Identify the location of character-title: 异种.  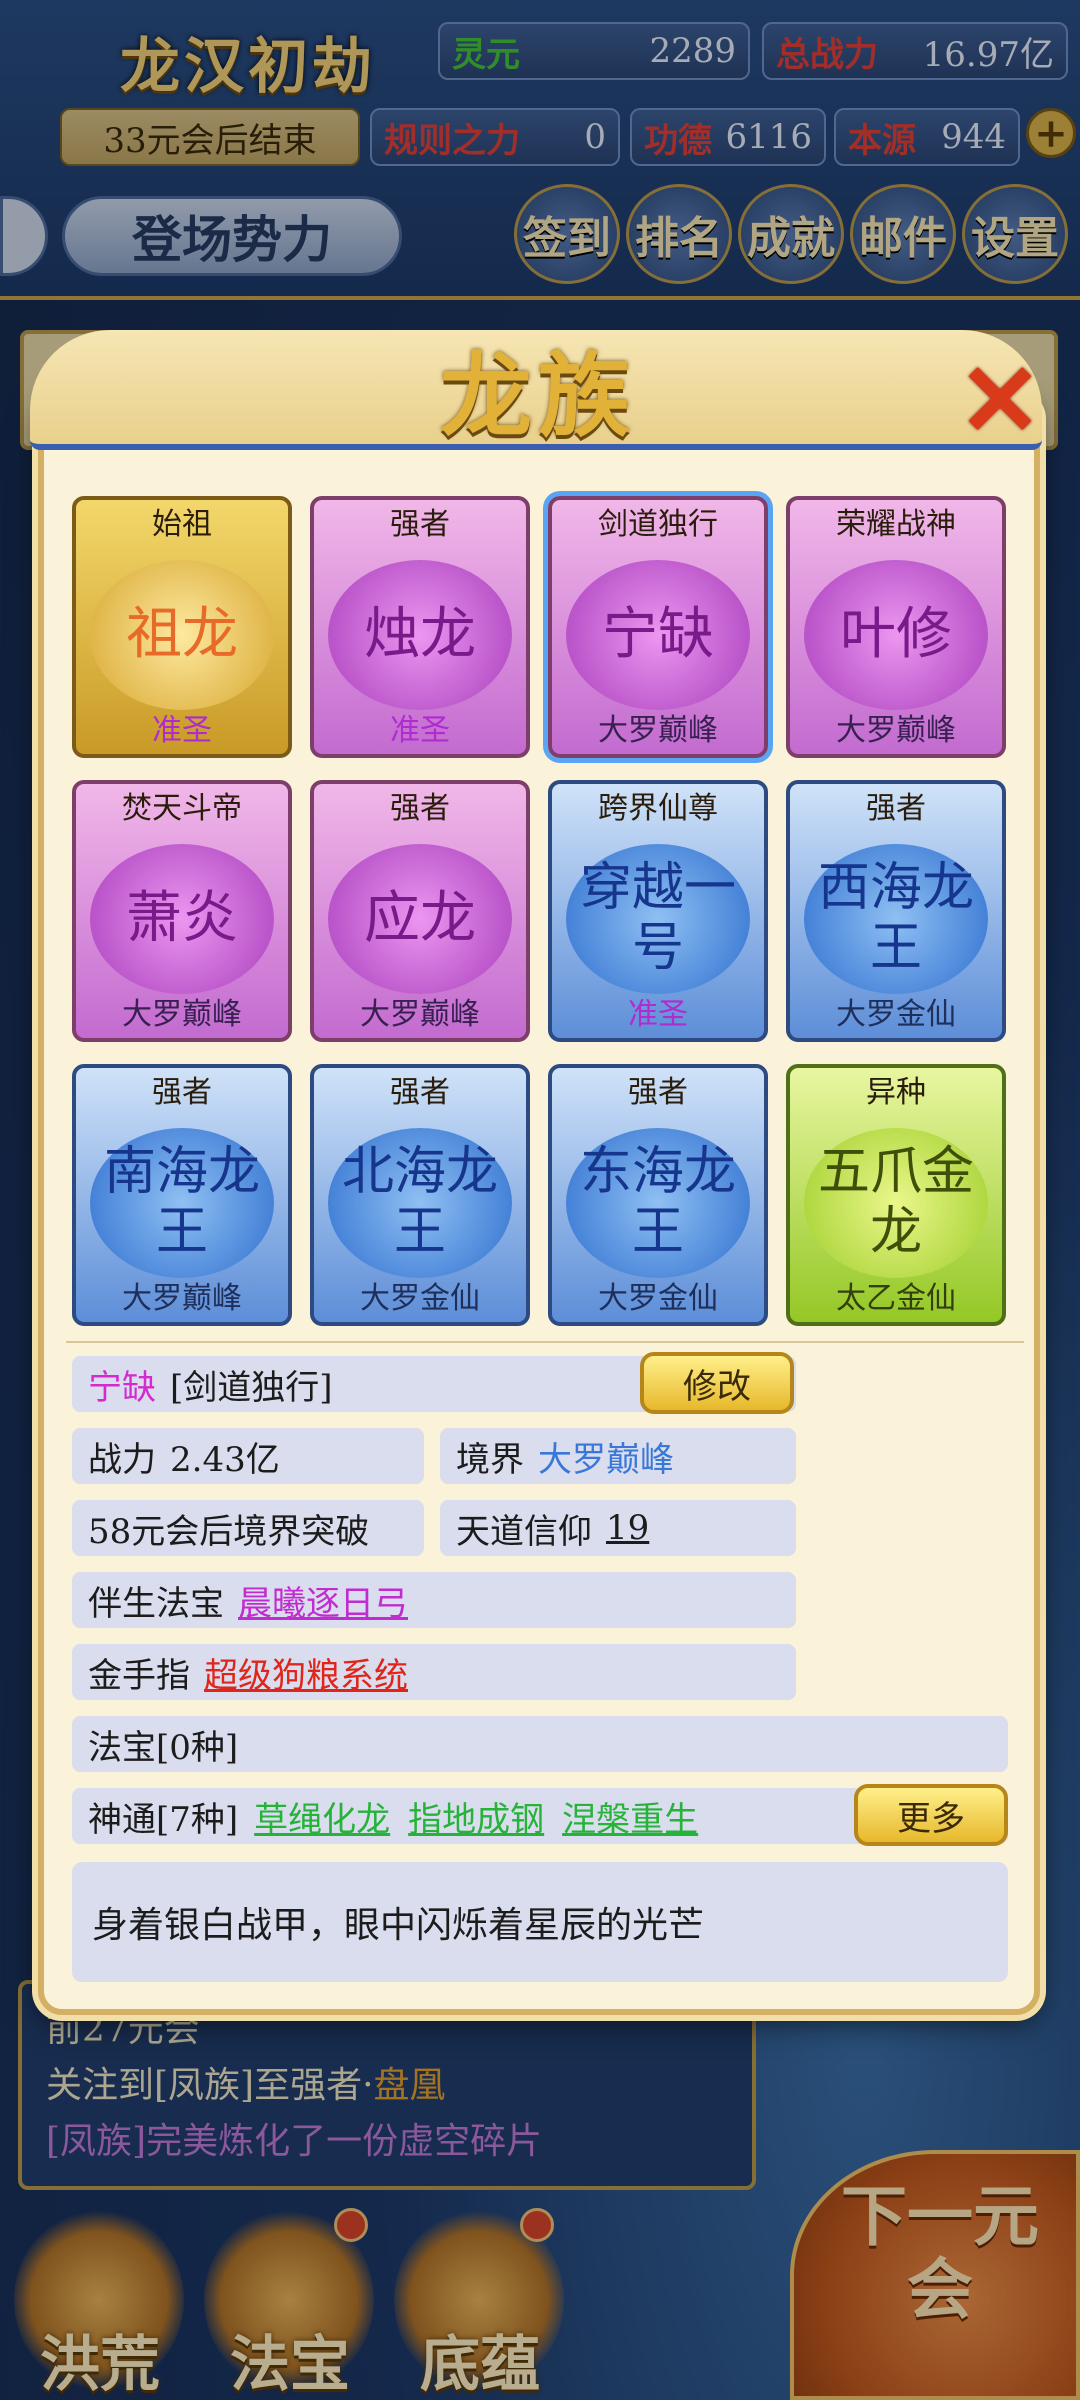
(896, 1092).